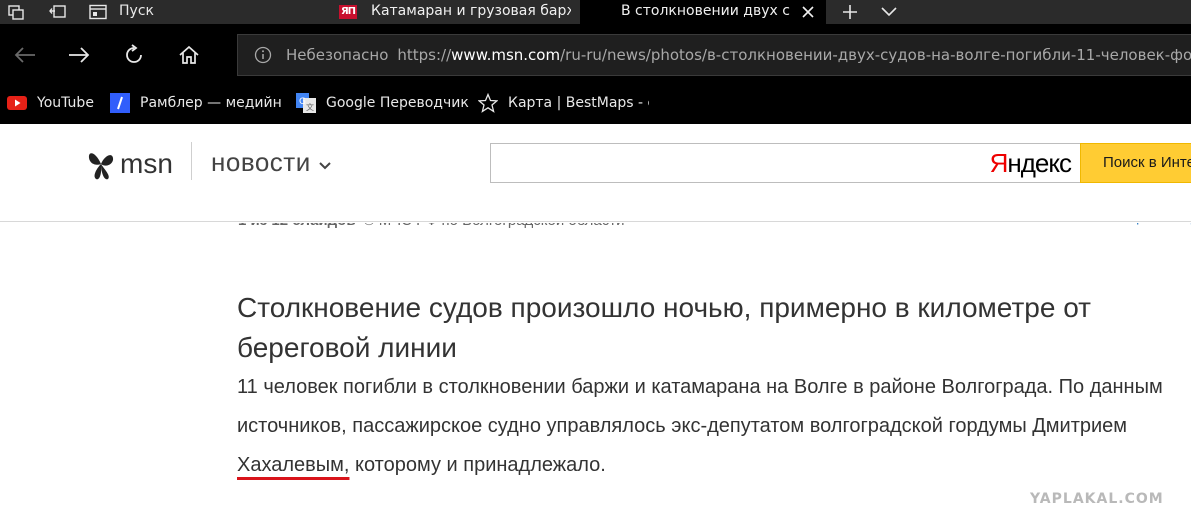  What do you see at coordinates (58, 12) in the screenshot?
I see `set-aside-tabs-icon` at bounding box center [58, 12].